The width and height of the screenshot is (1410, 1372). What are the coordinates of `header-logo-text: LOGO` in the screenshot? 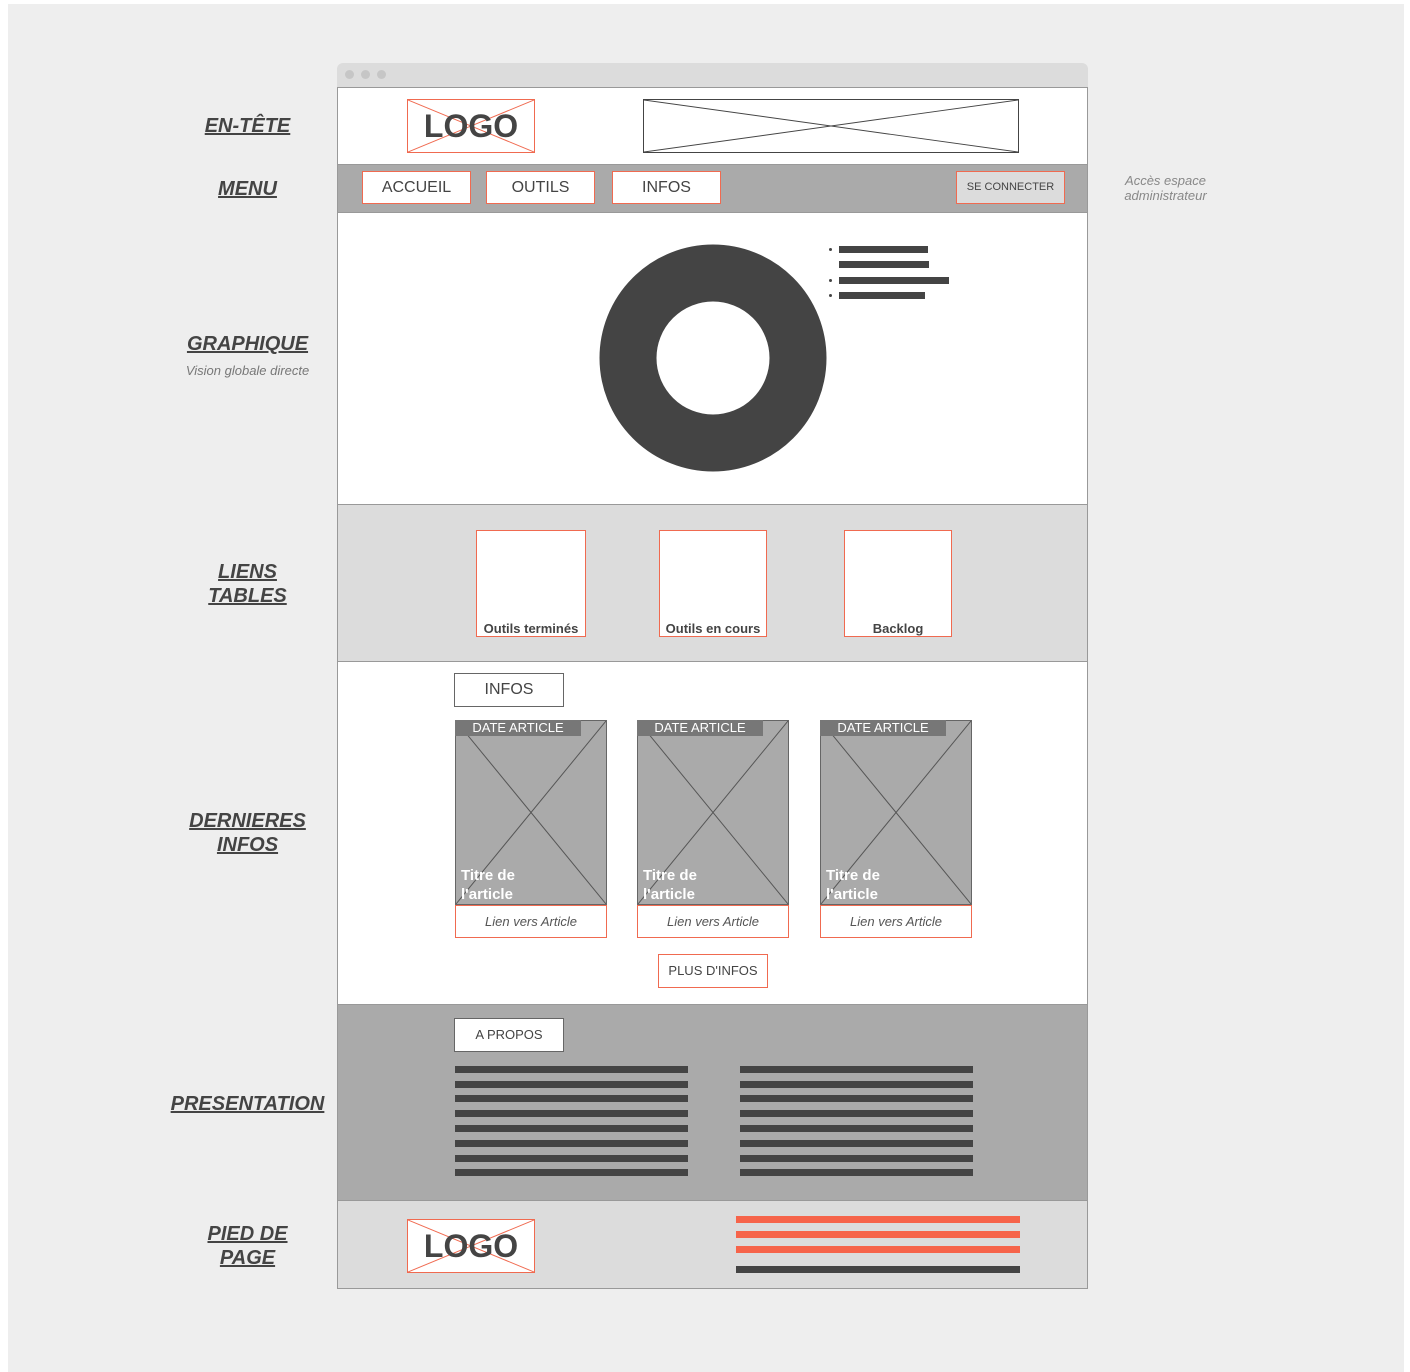 It's located at (471, 126).